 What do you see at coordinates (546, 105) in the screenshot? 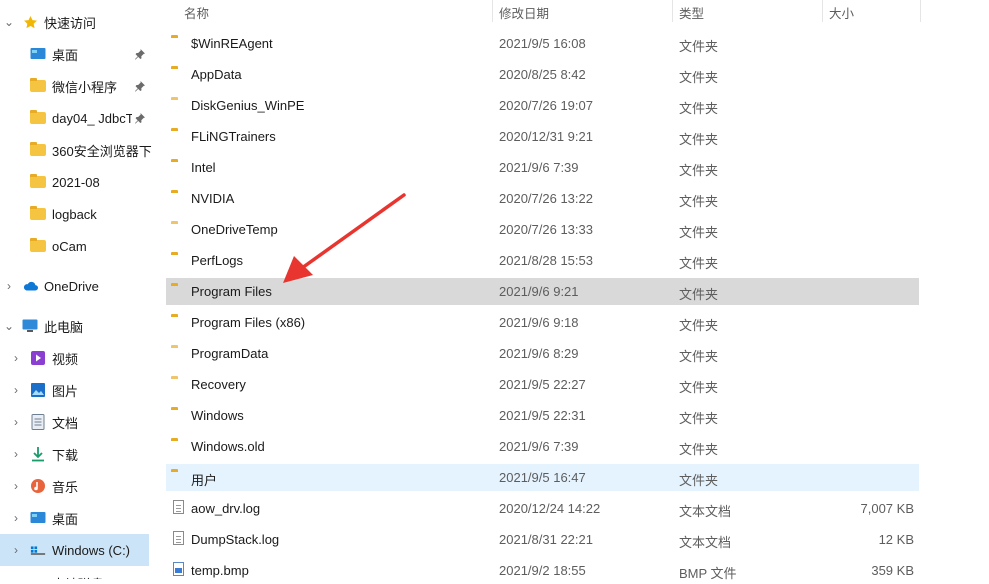
I see `file-date: 2020/7/26 19:07` at bounding box center [546, 105].